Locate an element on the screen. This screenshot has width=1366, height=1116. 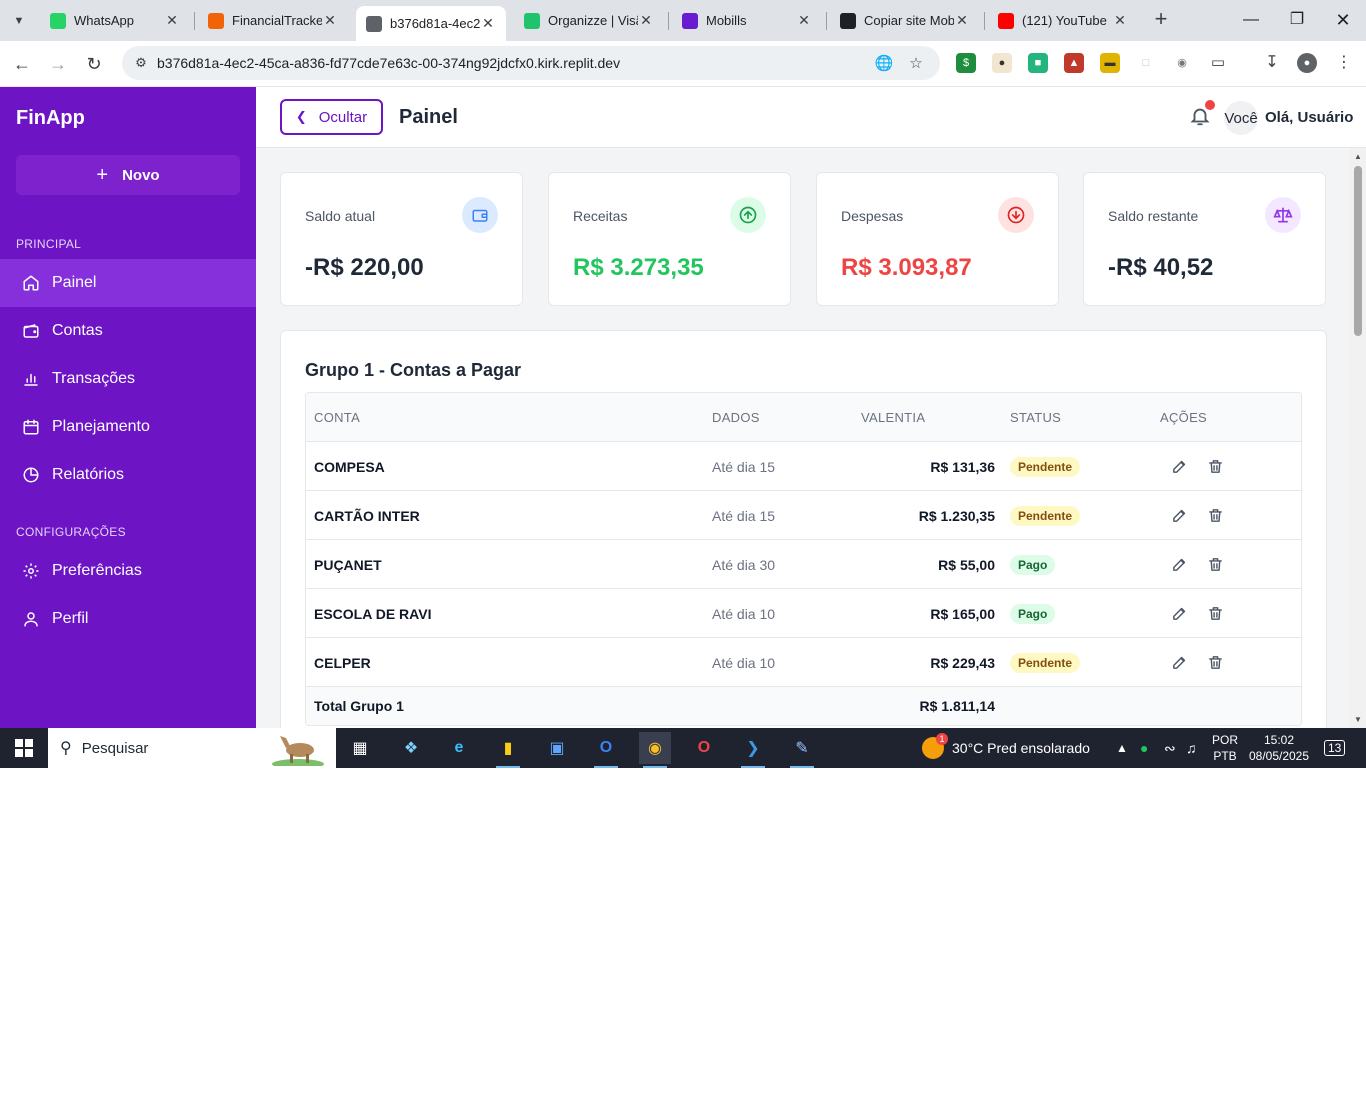
minimize-button: — is located at coordinates (1251, 20).